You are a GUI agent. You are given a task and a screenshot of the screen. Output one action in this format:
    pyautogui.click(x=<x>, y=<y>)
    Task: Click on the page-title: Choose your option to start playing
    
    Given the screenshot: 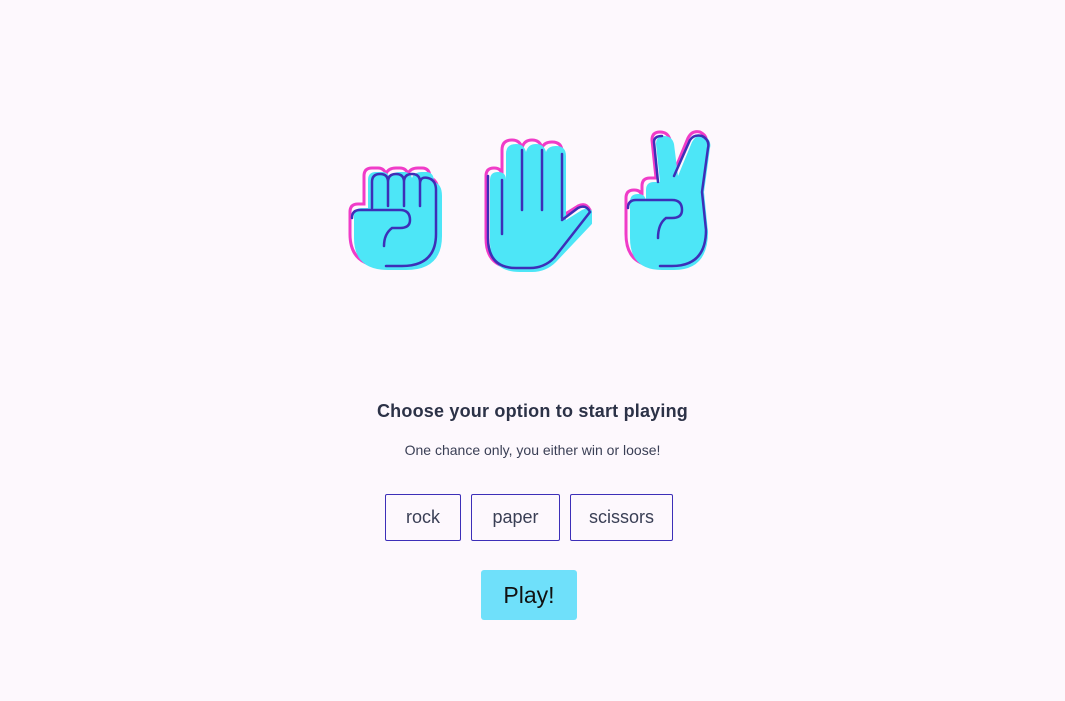 What is the action you would take?
    pyautogui.click(x=532, y=411)
    